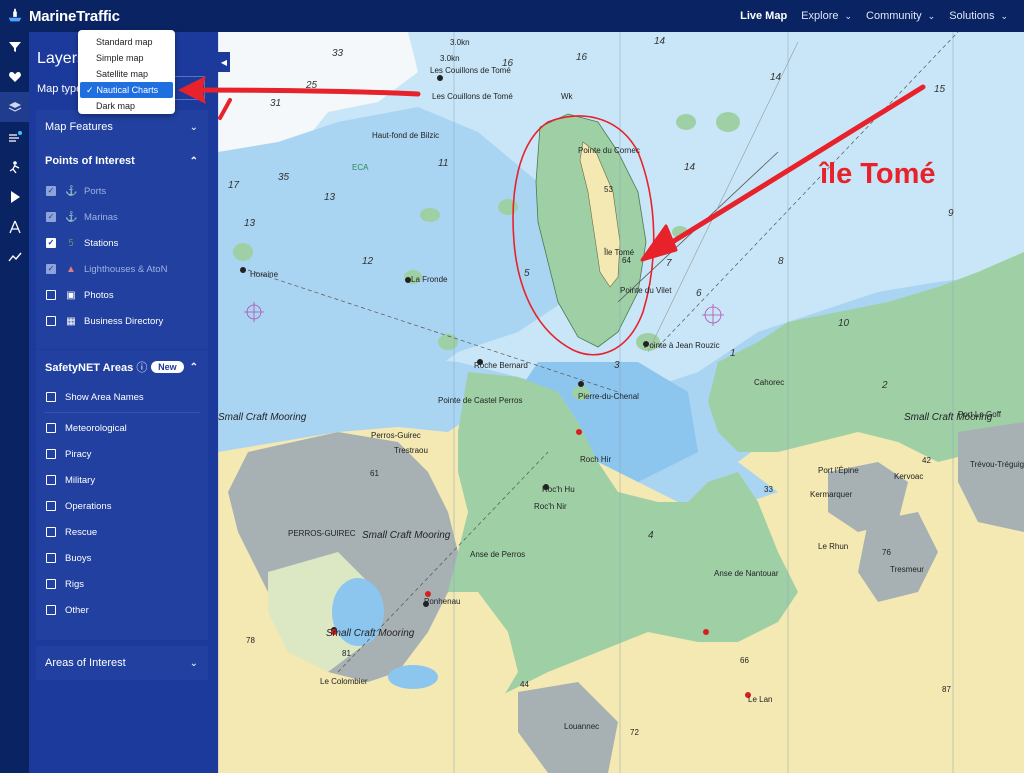 The height and width of the screenshot is (773, 1024). Describe the element at coordinates (886, 552) in the screenshot. I see `spot-height: 76` at that location.